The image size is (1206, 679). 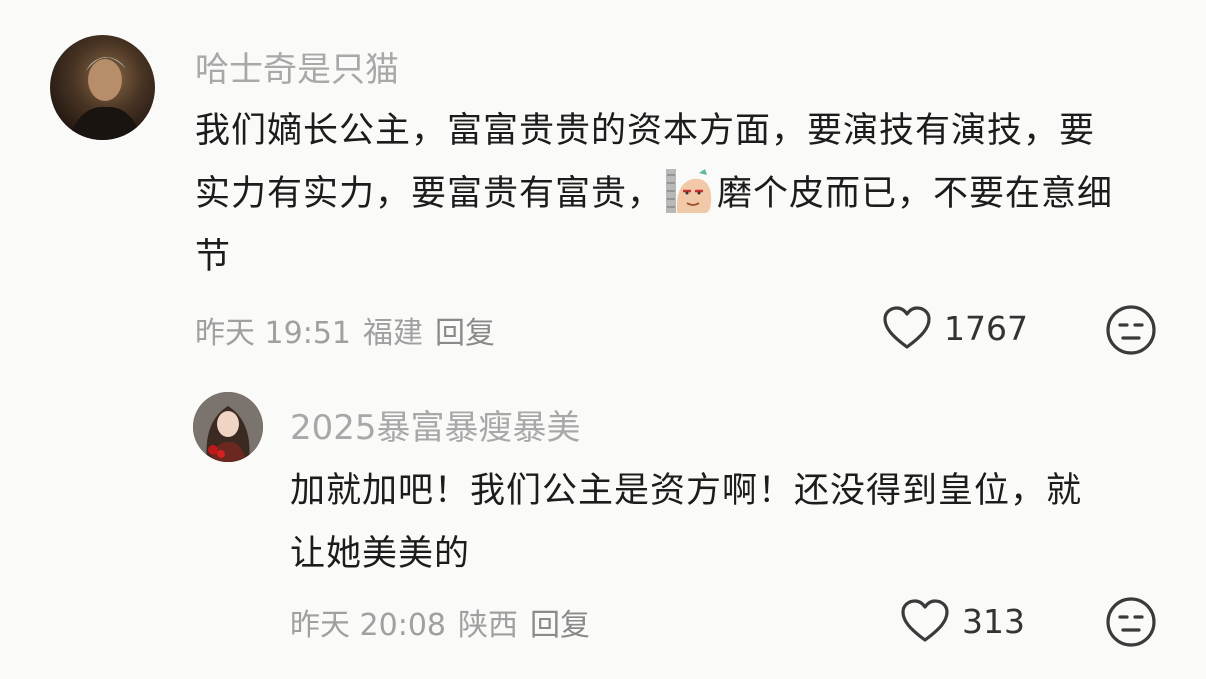 What do you see at coordinates (368, 625) in the screenshot?
I see `comment-time: 昨天 20:08` at bounding box center [368, 625].